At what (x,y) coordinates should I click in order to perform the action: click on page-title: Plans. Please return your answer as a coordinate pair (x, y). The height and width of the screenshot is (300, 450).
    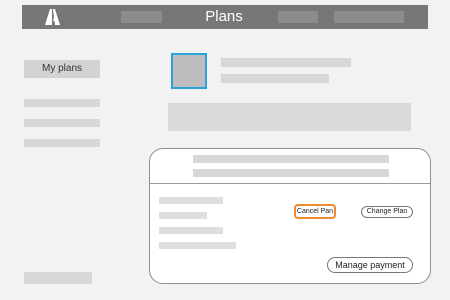
    Looking at the image, I should click on (224, 16).